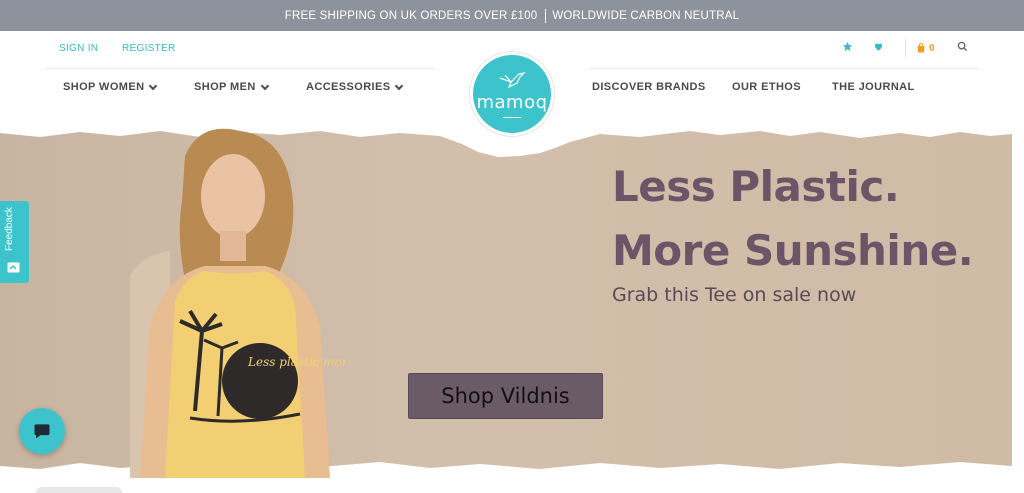 The height and width of the screenshot is (493, 1024). What do you see at coordinates (512, 102) in the screenshot?
I see `logo-text: mamoq` at bounding box center [512, 102].